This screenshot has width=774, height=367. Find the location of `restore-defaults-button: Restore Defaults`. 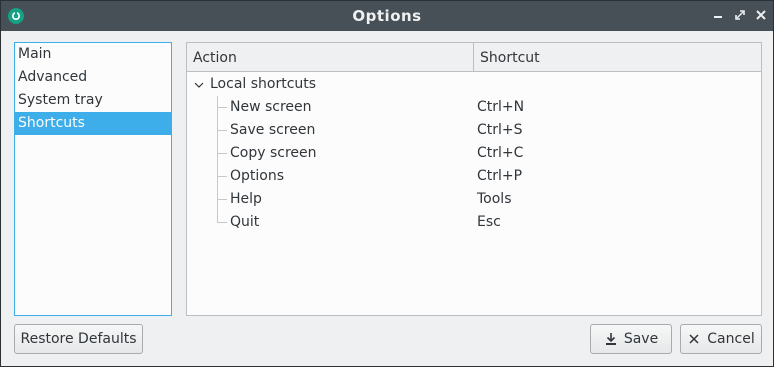

restore-defaults-button: Restore Defaults is located at coordinates (78, 339).